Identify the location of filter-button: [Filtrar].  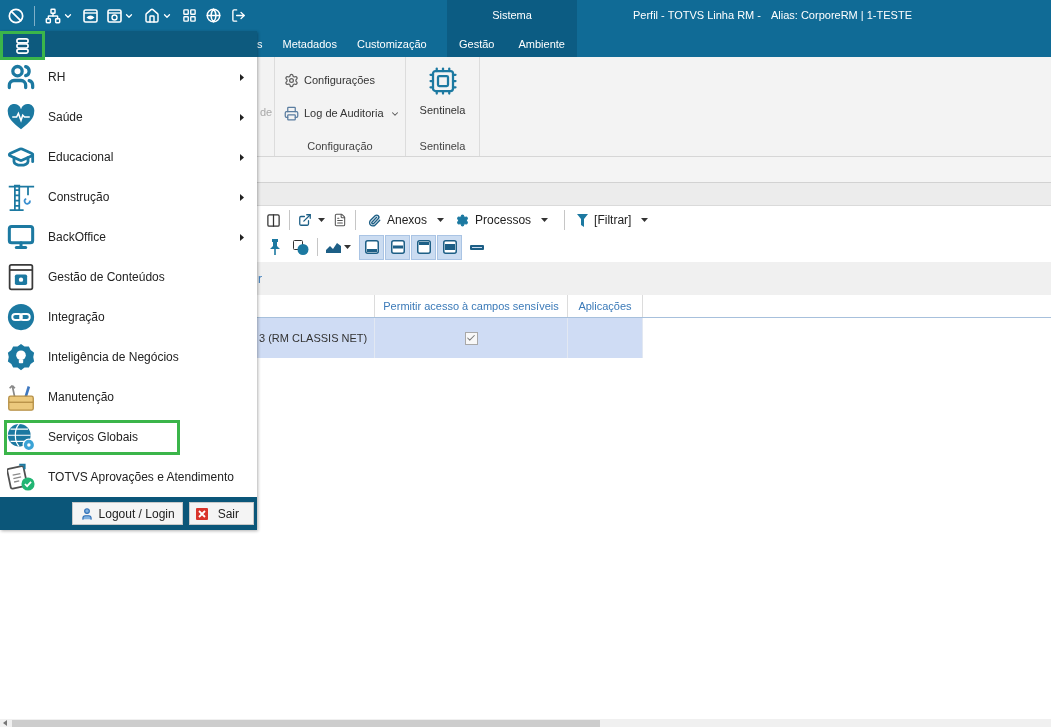
(613, 220).